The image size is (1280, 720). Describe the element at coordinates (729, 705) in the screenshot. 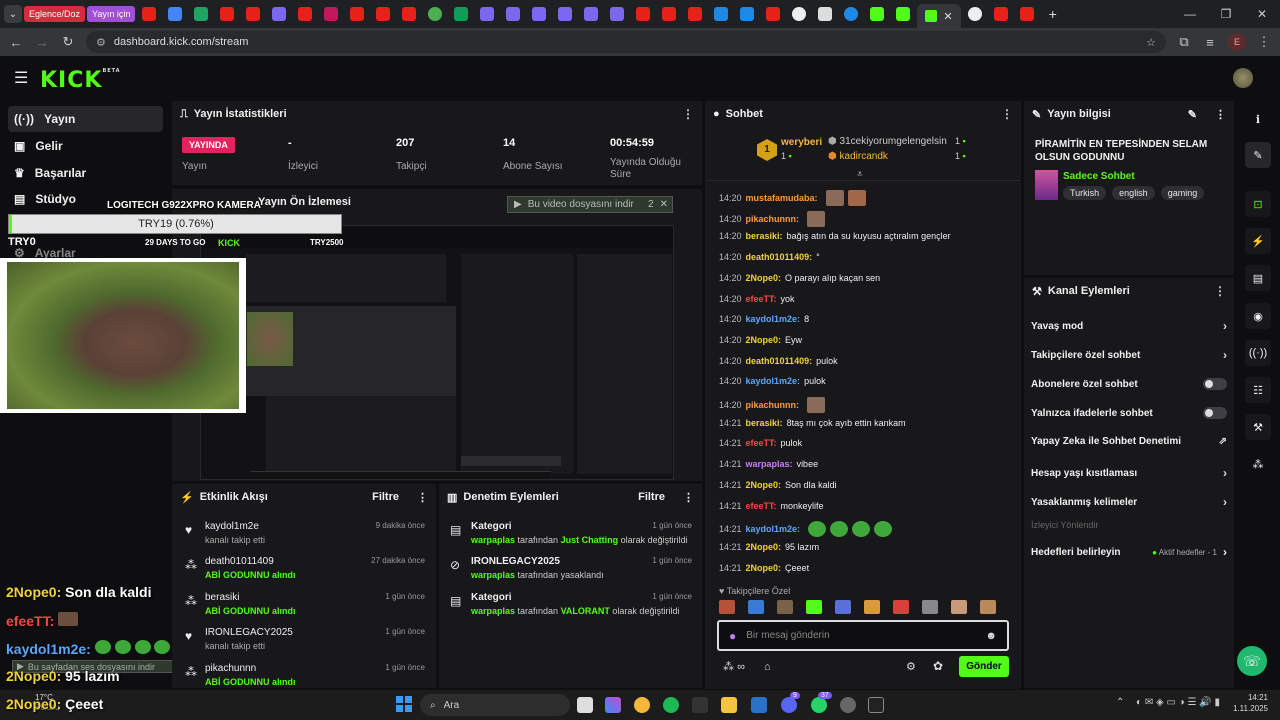

I see `file-explorer-icon` at that location.